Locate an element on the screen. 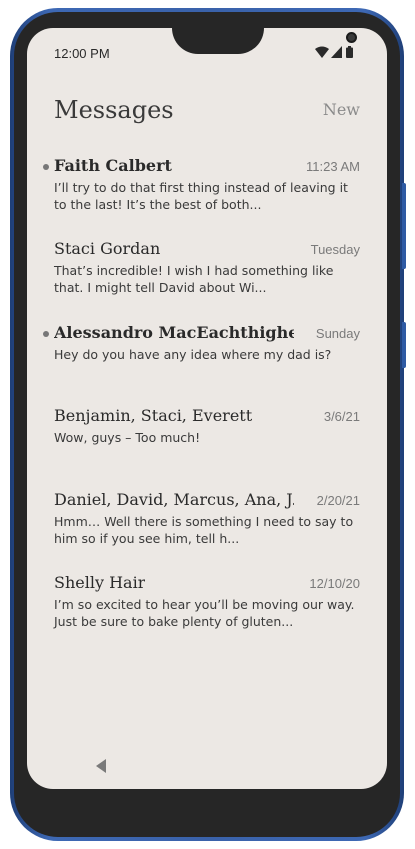  message-sender: Shelly Hair is located at coordinates (100, 582).